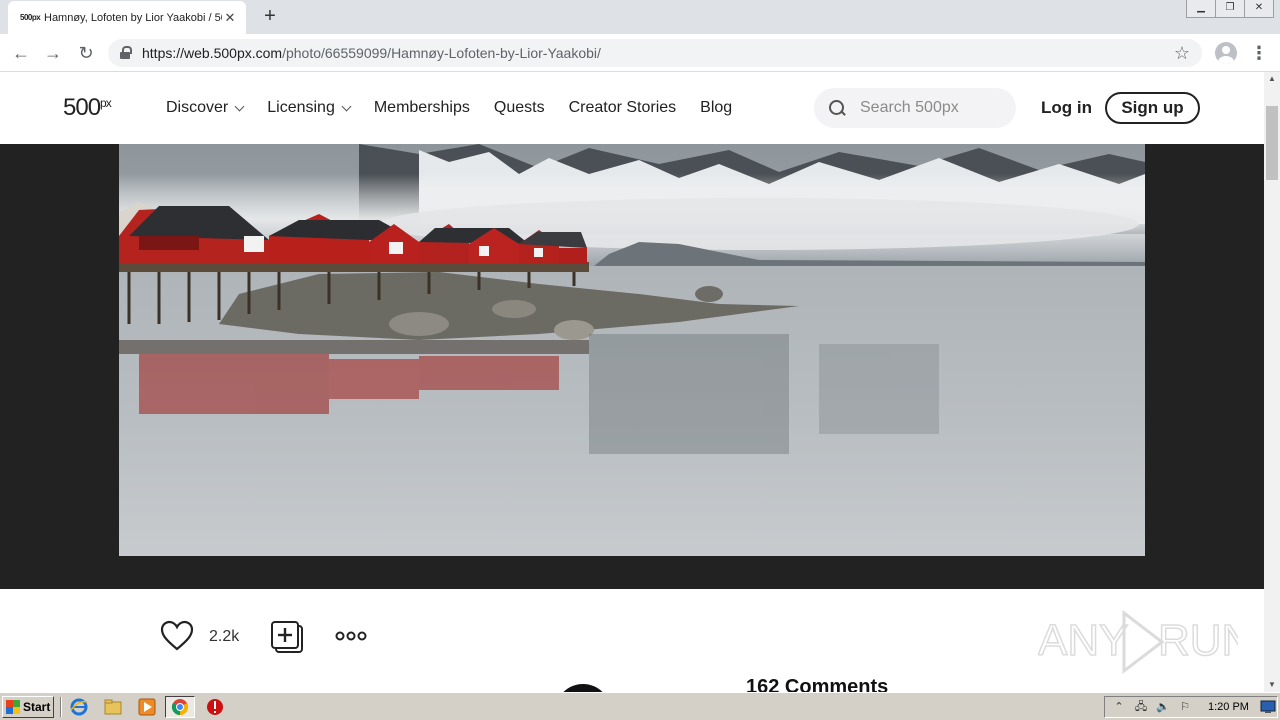 Image resolution: width=1280 pixels, height=720 pixels. Describe the element at coordinates (930, 108) in the screenshot. I see `search-input` at that location.